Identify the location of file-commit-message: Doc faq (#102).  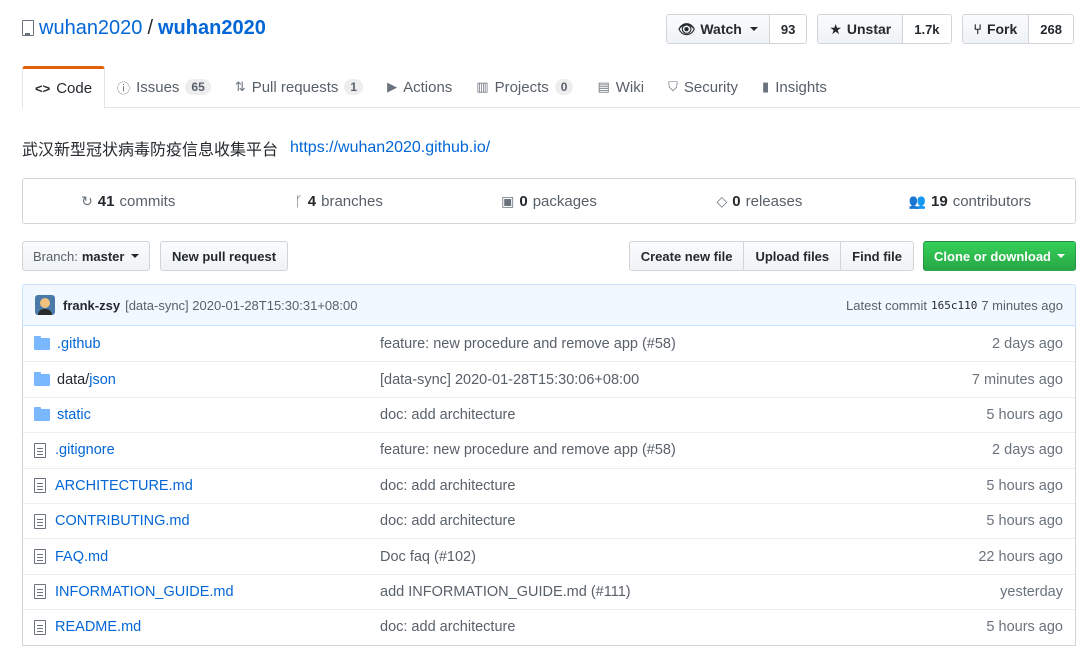
(622, 557).